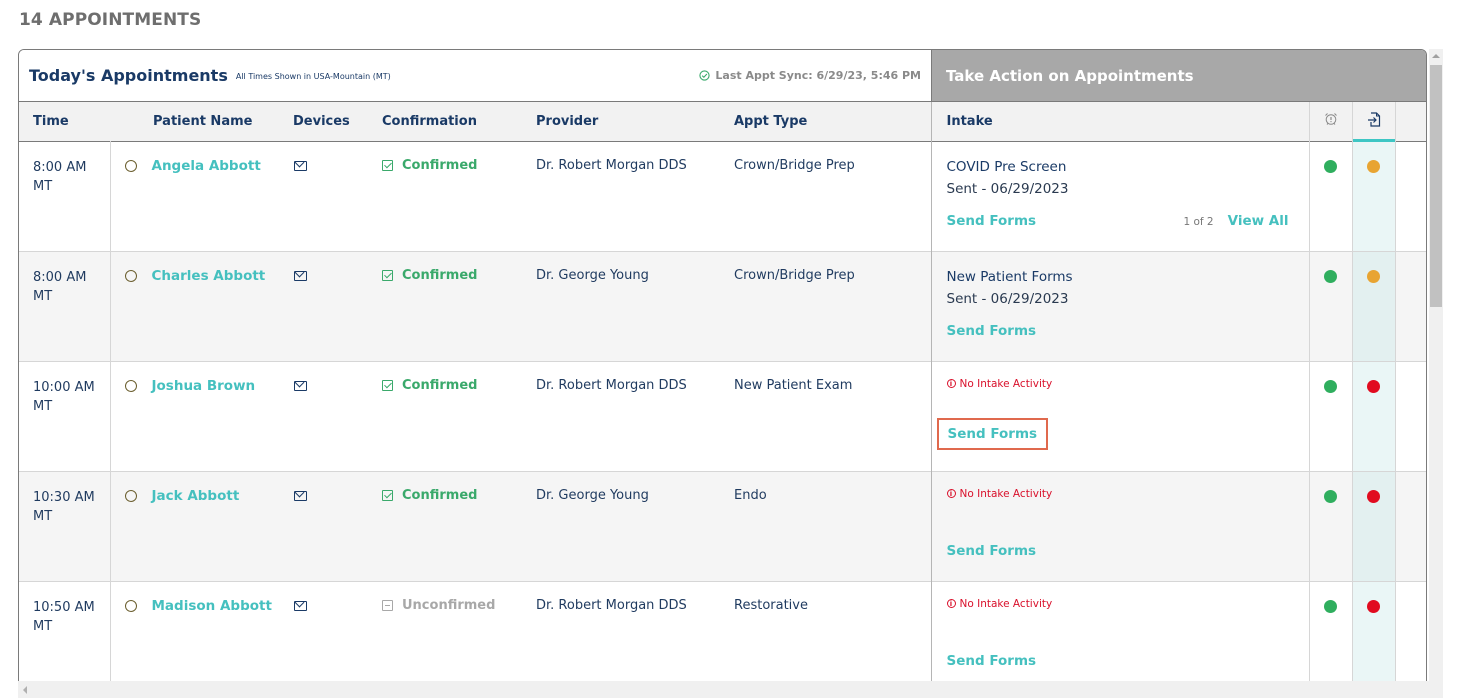 This screenshot has height=698, width=1459. I want to click on appt-type-cell: Crown/Bridge Prep, so click(794, 165).